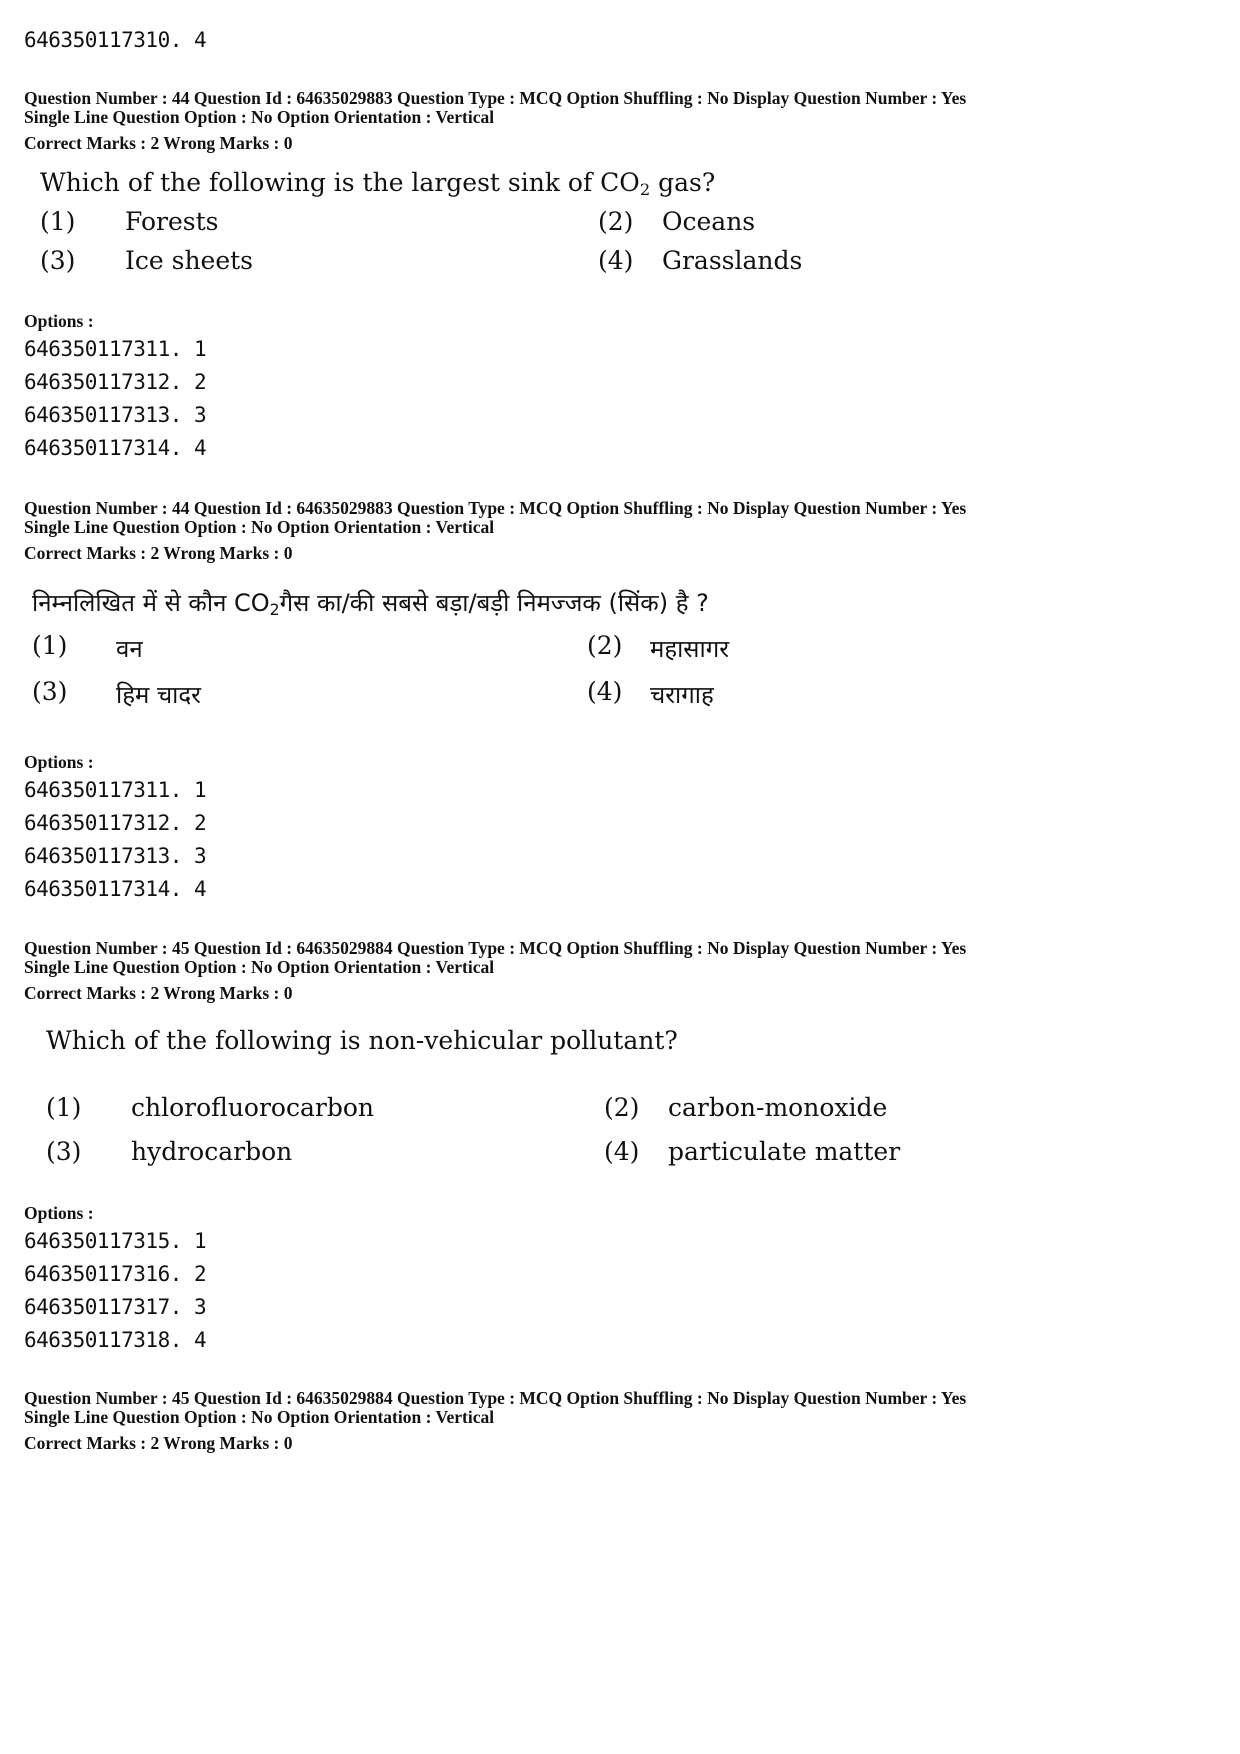 This screenshot has height=1754, width=1240. Describe the element at coordinates (158, 695) in the screenshot. I see `choice-text: हिम चादर` at that location.